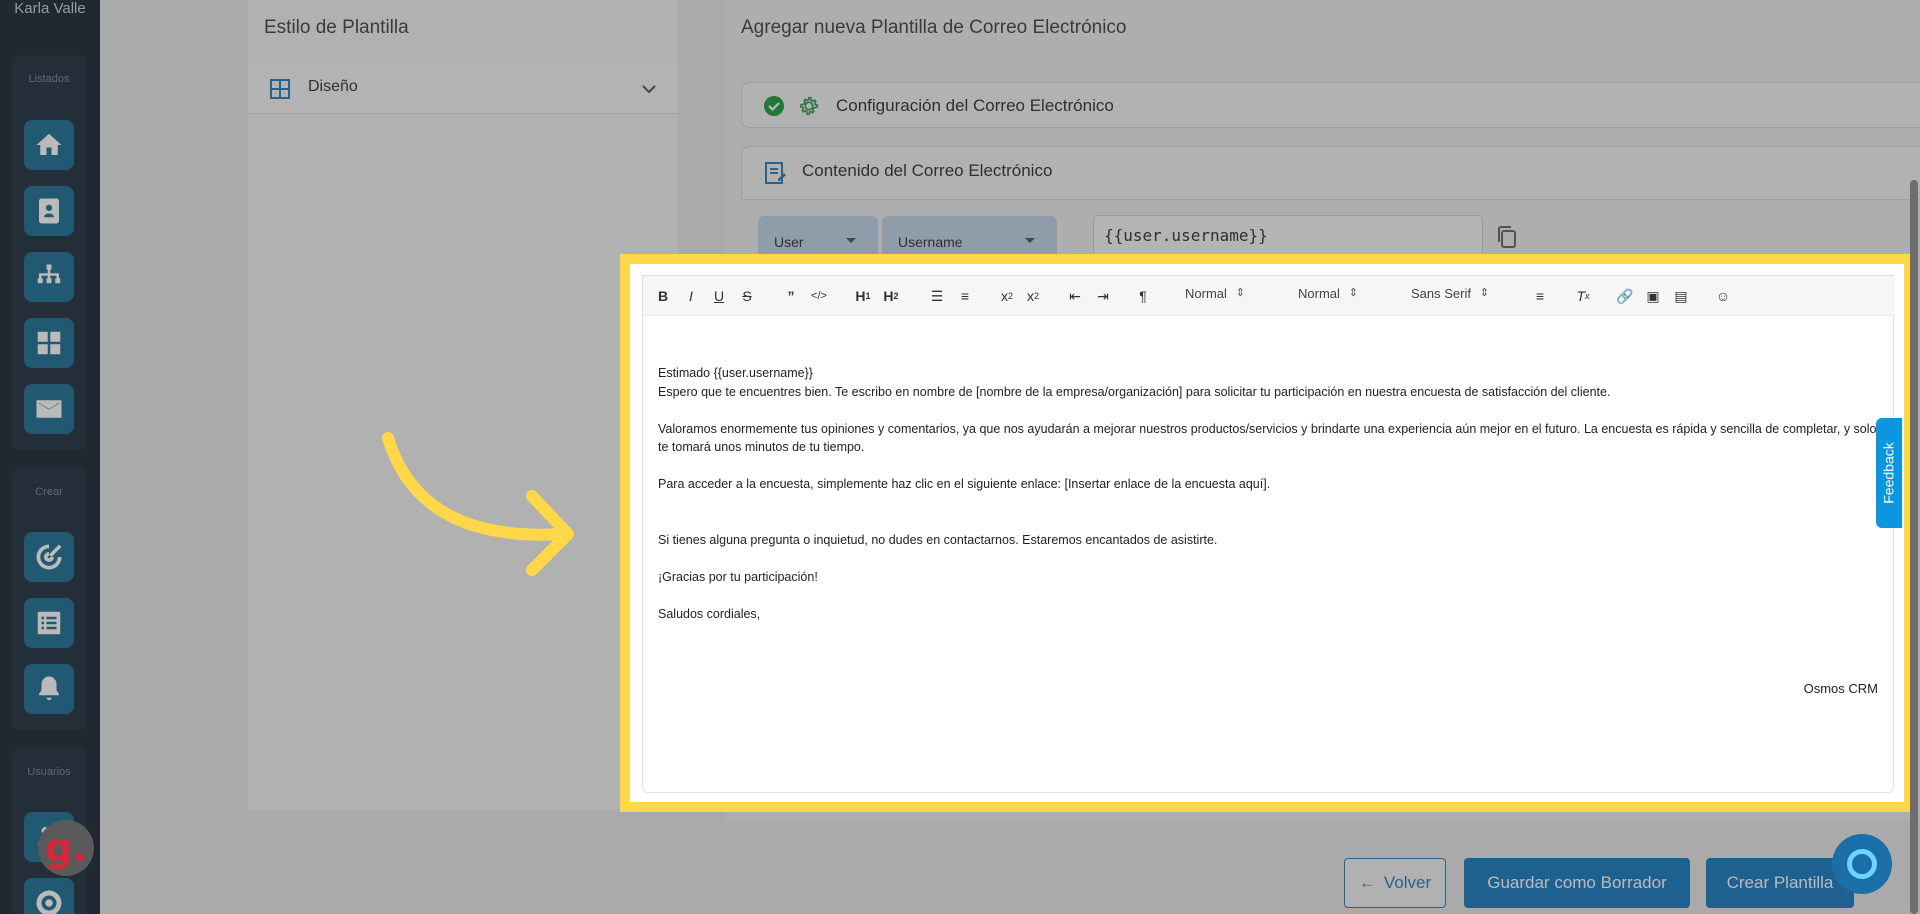 Image resolution: width=1920 pixels, height=914 pixels. Describe the element at coordinates (1215, 293) in the screenshot. I see `header-select: Normal` at that location.